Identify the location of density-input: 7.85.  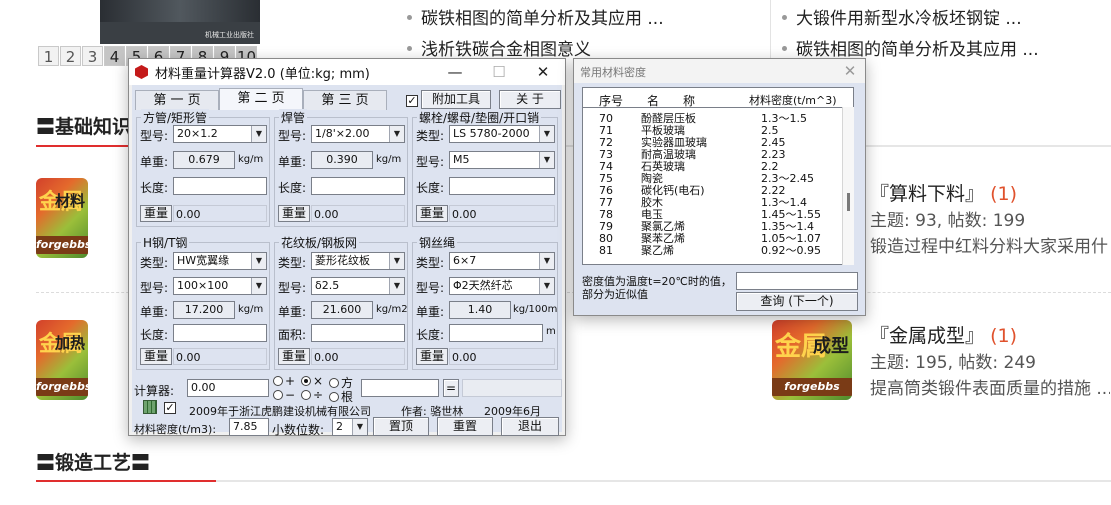
(249, 427).